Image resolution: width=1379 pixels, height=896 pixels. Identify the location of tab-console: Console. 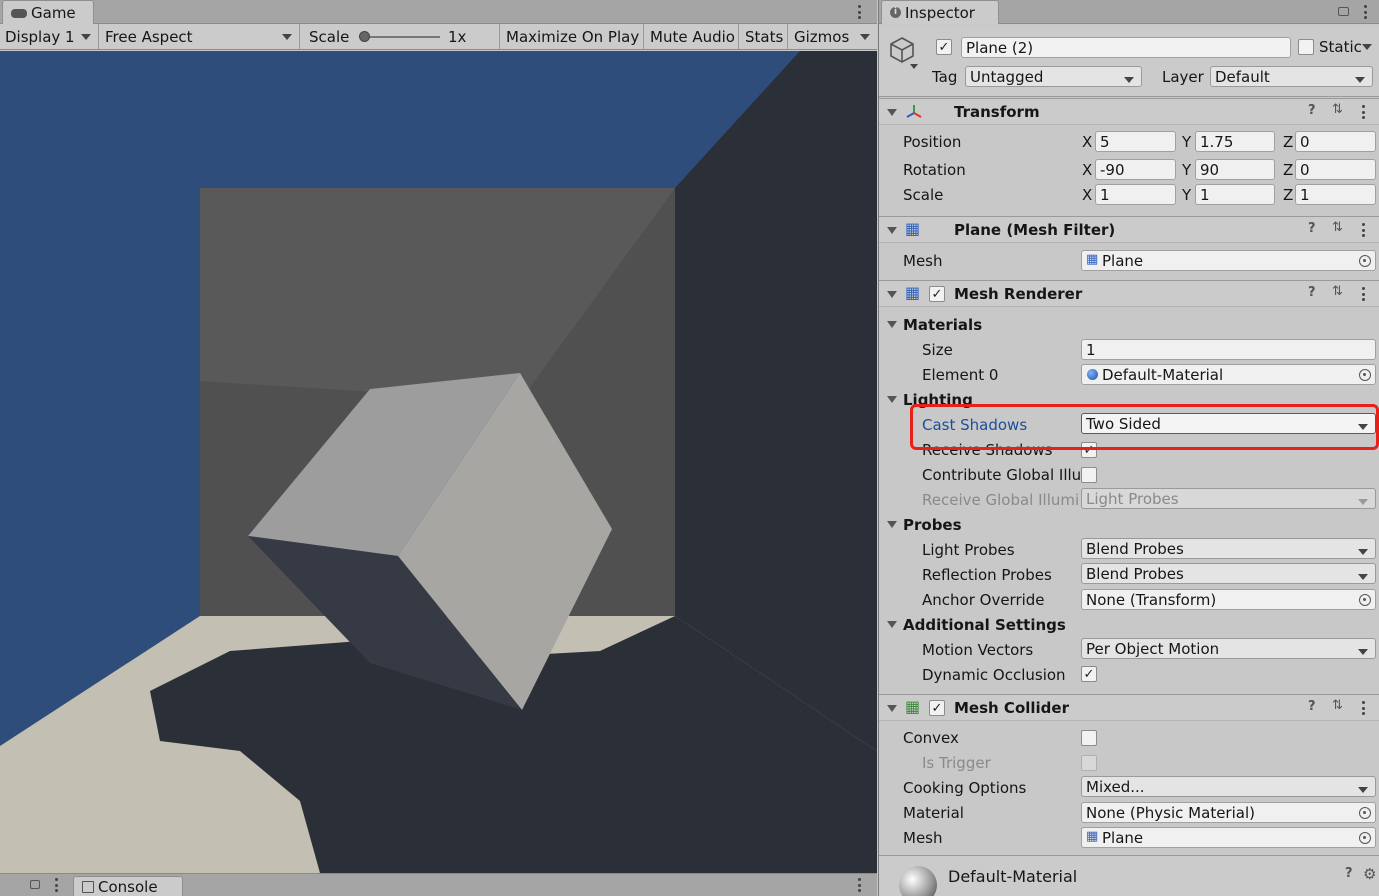
(128, 886).